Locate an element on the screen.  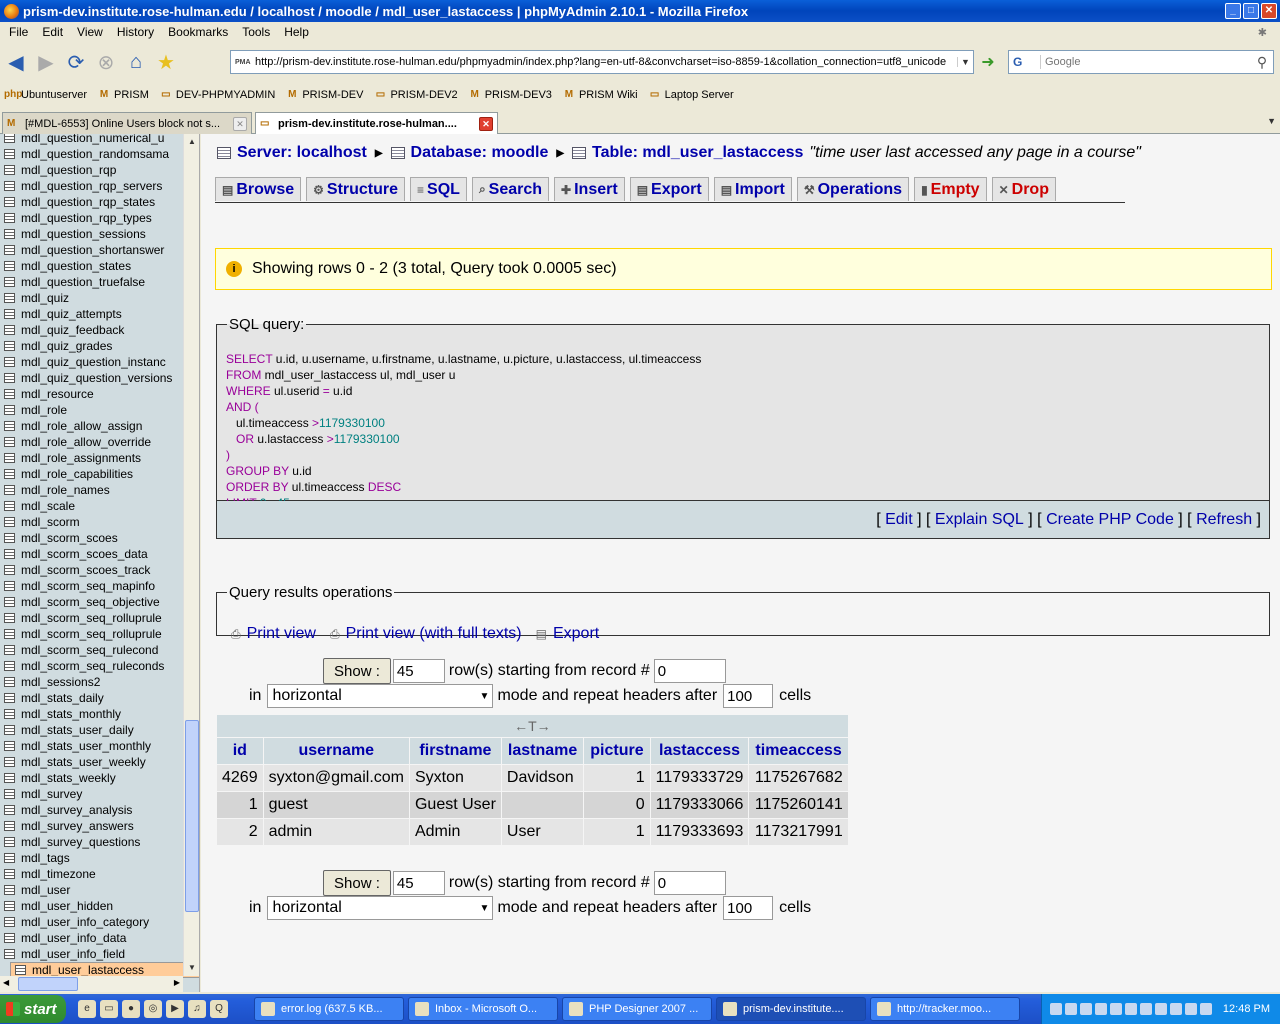
menu-file: File is located at coordinates (18, 32).